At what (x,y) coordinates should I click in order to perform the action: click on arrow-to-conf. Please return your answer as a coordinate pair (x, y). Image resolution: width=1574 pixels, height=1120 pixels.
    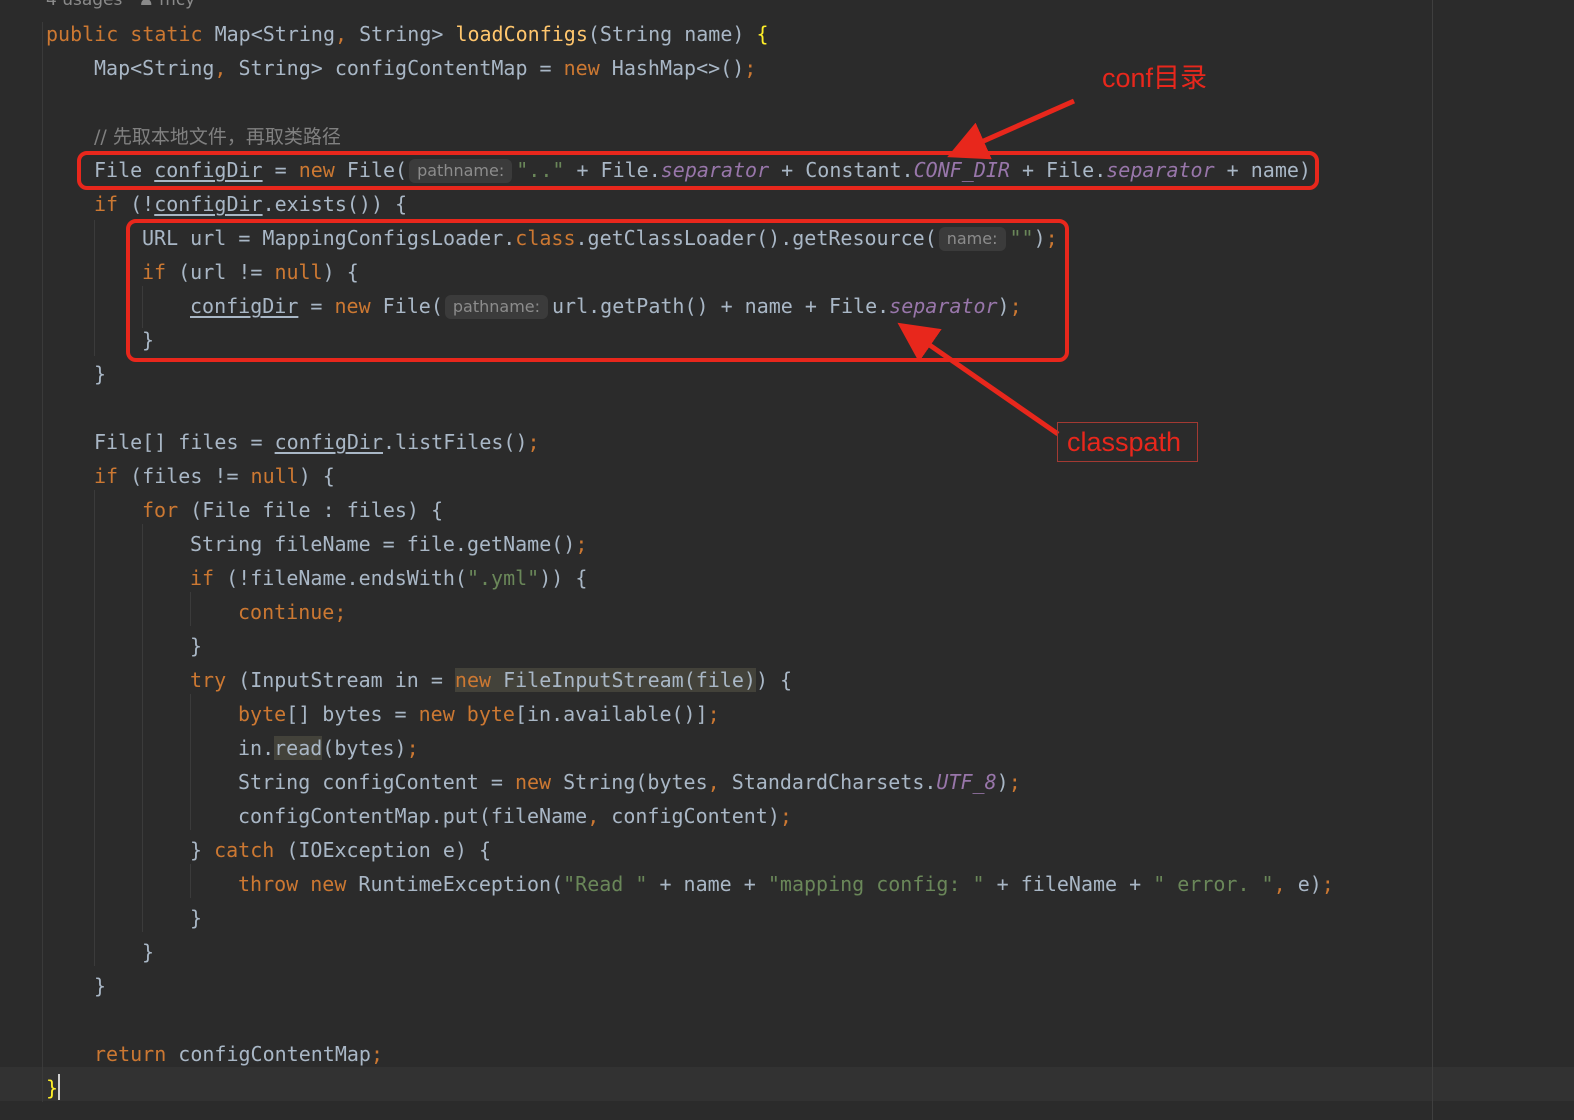
    Looking at the image, I should click on (1011, 129).